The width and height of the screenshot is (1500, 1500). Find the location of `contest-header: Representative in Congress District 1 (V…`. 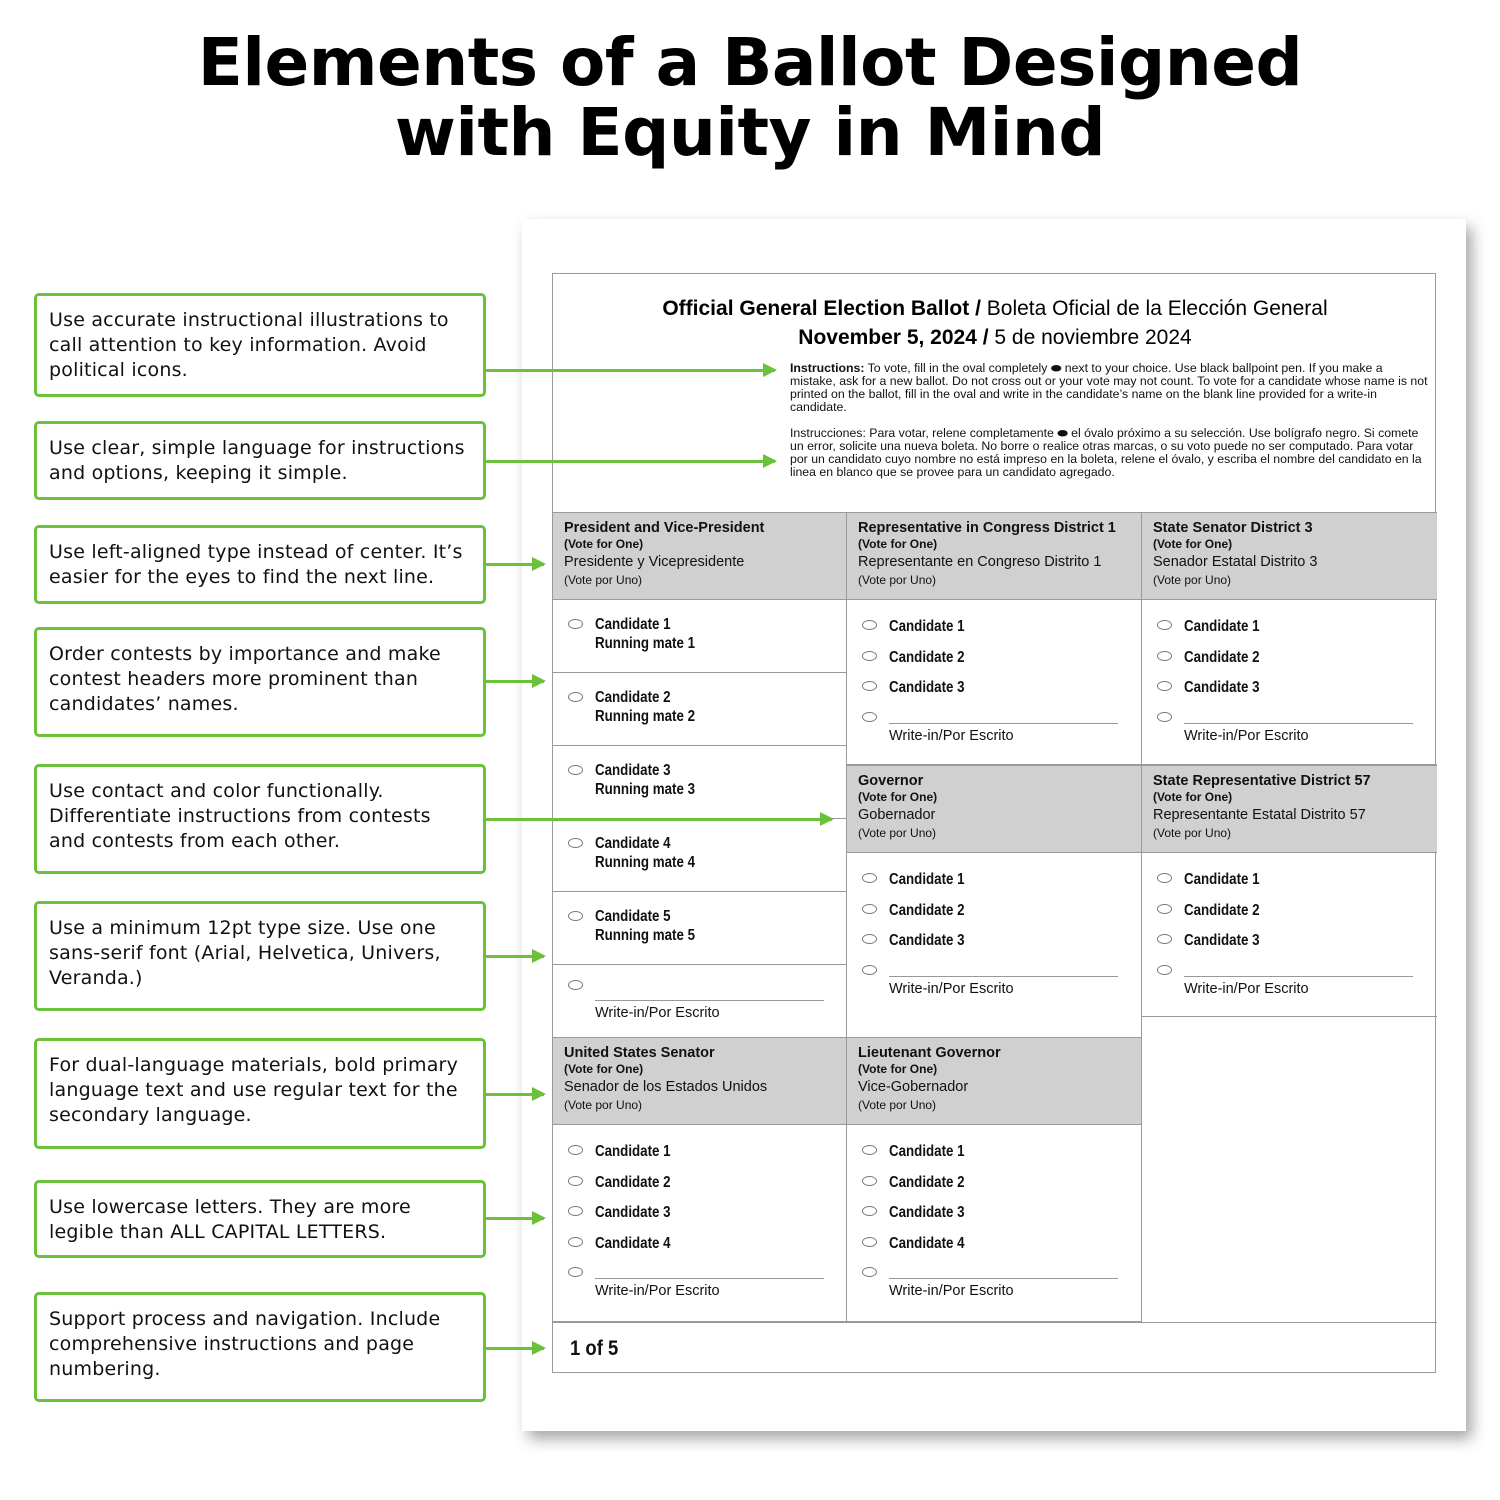

contest-header: Representative in Congress District 1 (V… is located at coordinates (994, 556).